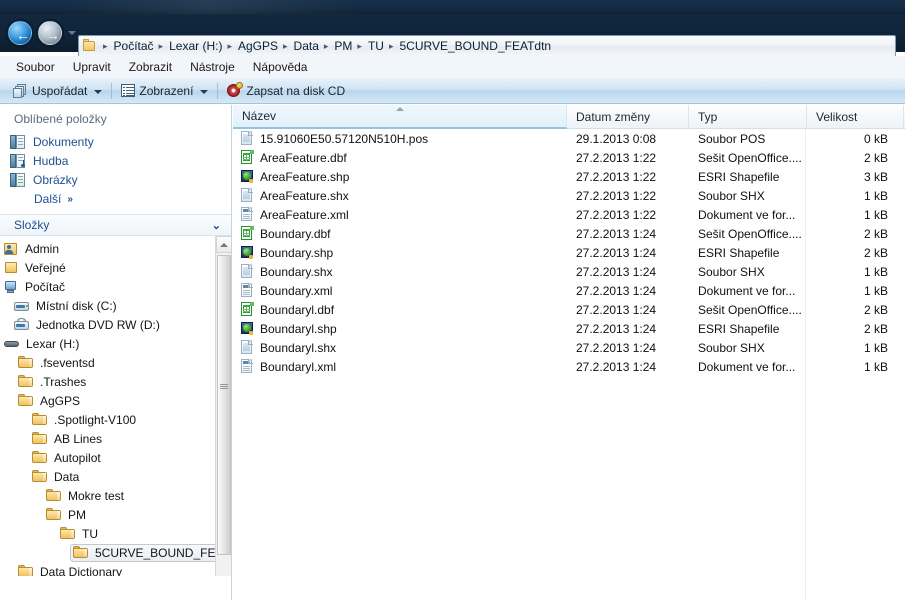  What do you see at coordinates (63, 381) in the screenshot?
I see `tree-item-label: .Trashes` at bounding box center [63, 381].